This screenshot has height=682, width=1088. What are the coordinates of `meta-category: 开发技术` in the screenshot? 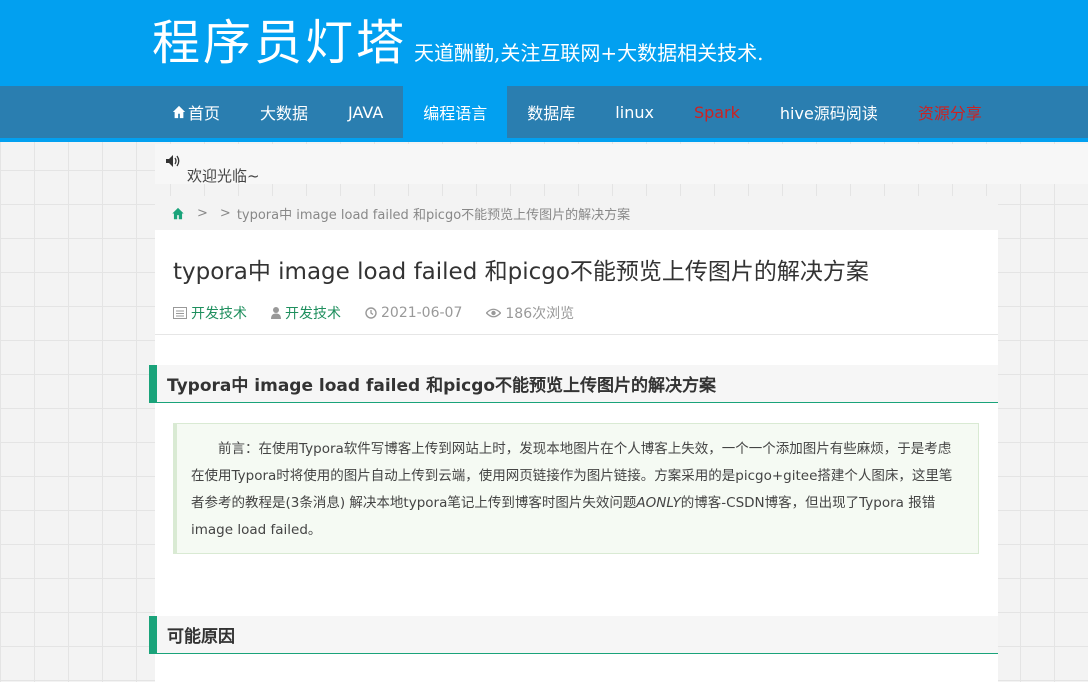 It's located at (210, 313).